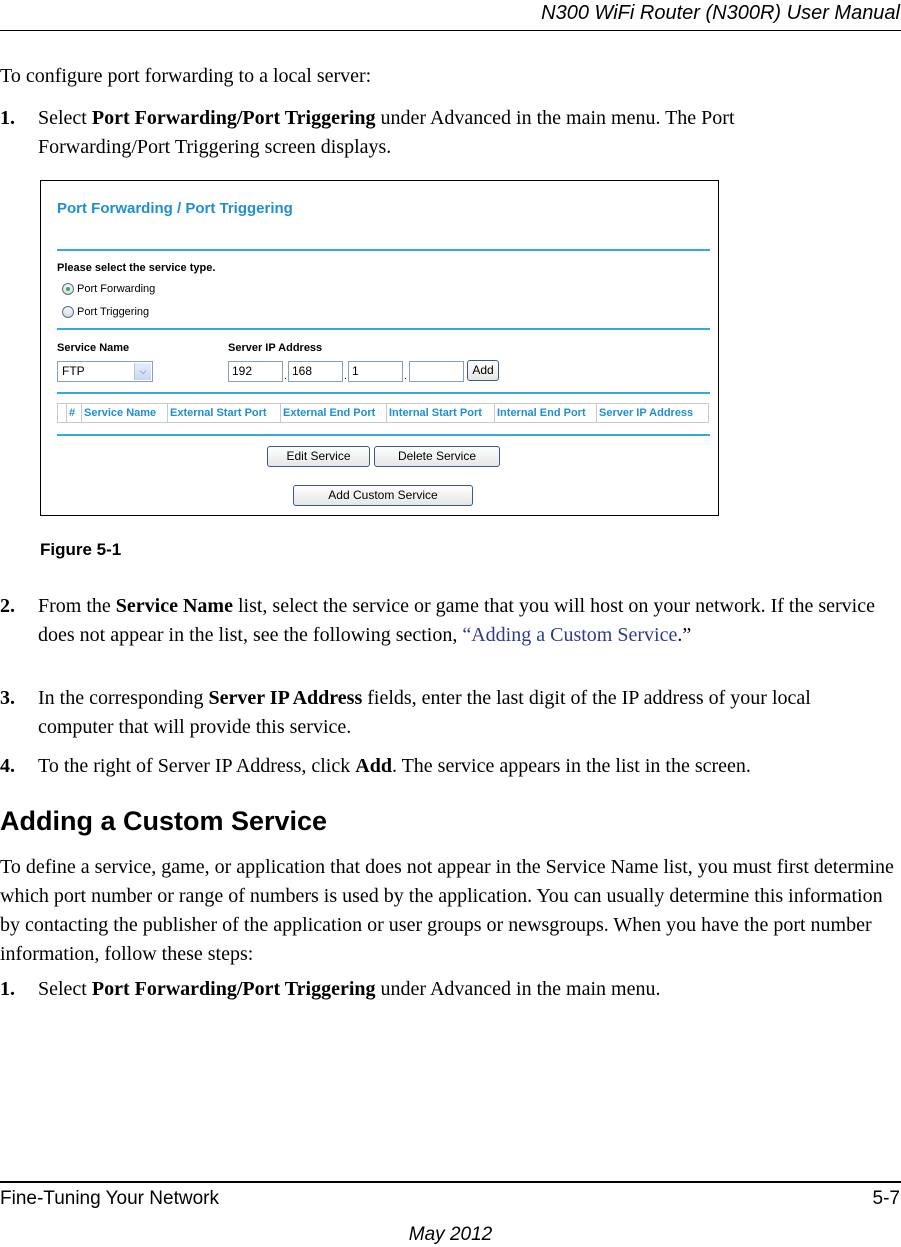 The width and height of the screenshot is (901, 1247). I want to click on figure-caption: Figure 5-1, so click(81, 549).